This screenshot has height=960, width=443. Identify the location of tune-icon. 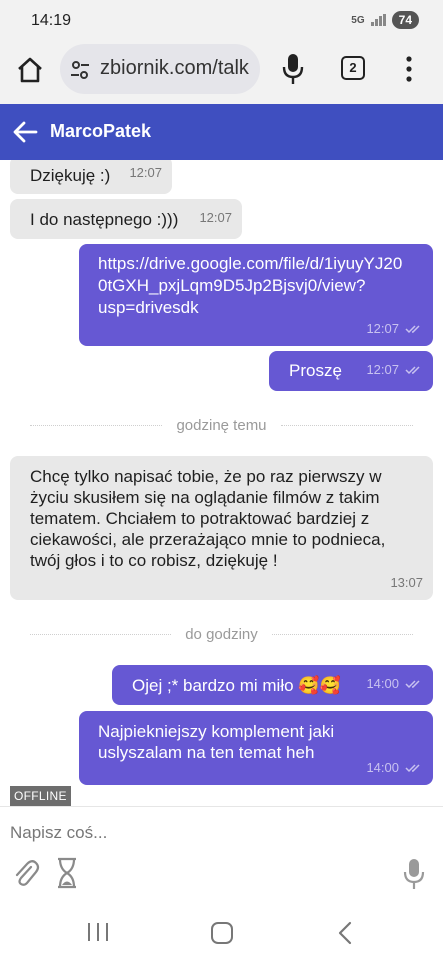
(80, 70).